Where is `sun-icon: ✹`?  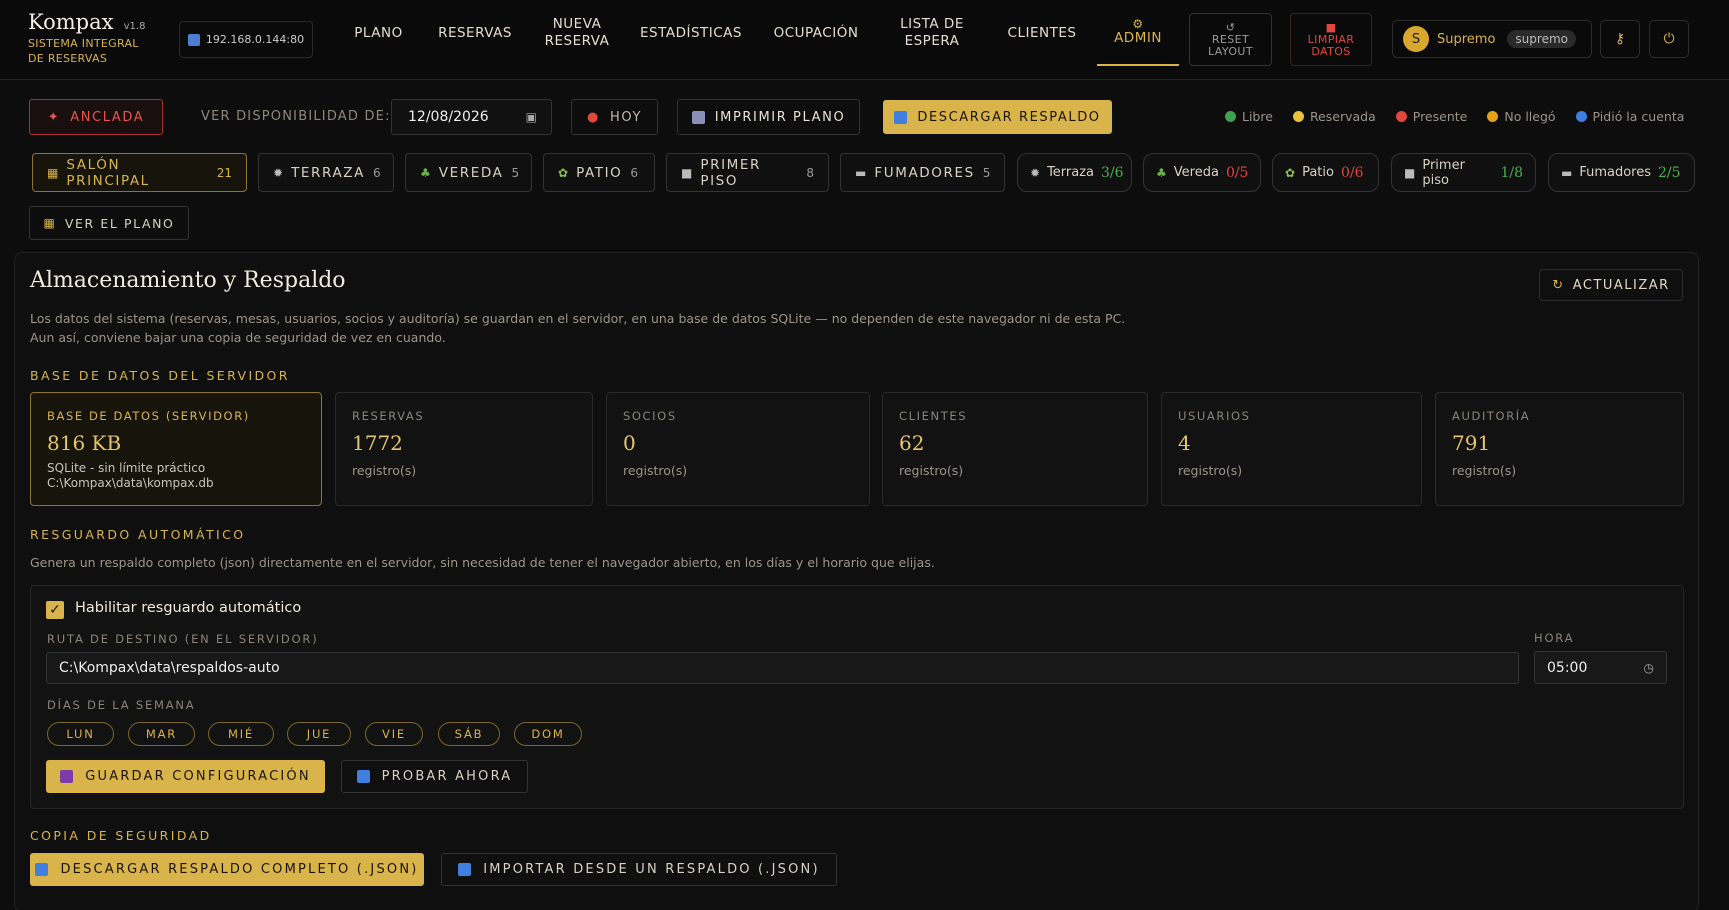 sun-icon: ✹ is located at coordinates (1035, 172).